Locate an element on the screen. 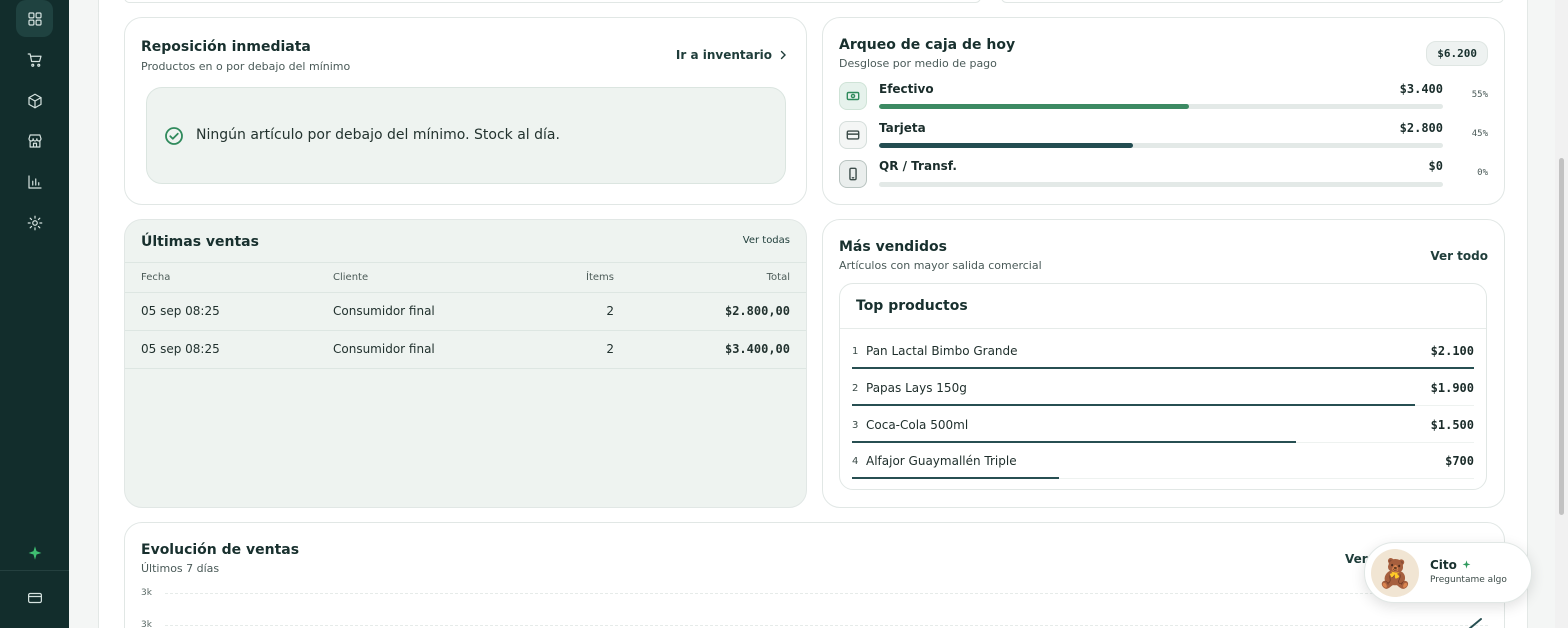 This screenshot has height=628, width=1568. payment-amount: $0 is located at coordinates (1435, 166).